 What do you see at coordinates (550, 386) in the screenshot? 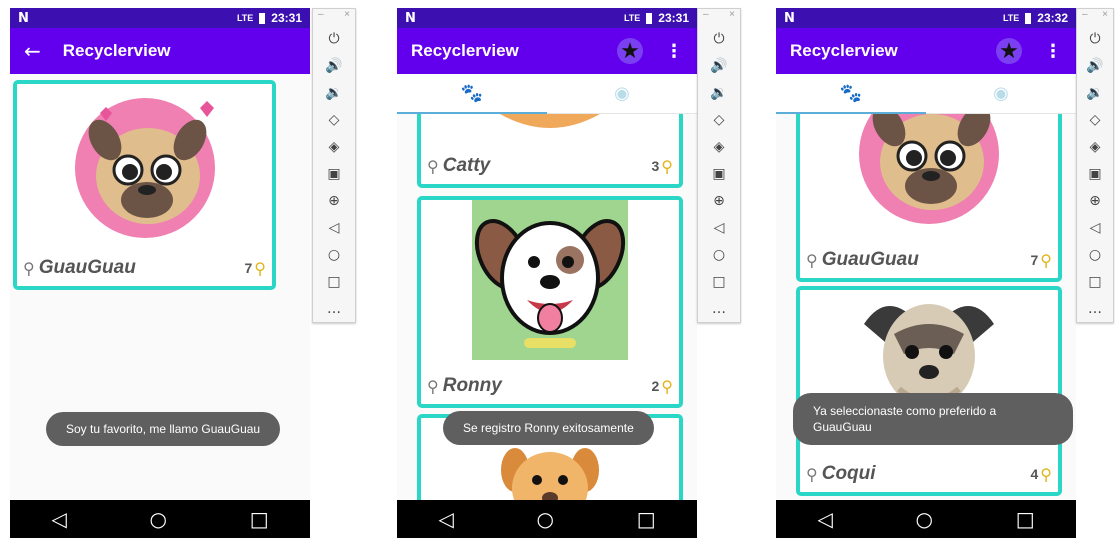
I see `pet-card-footer: ⚲ Ronny 2 ⚲` at bounding box center [550, 386].